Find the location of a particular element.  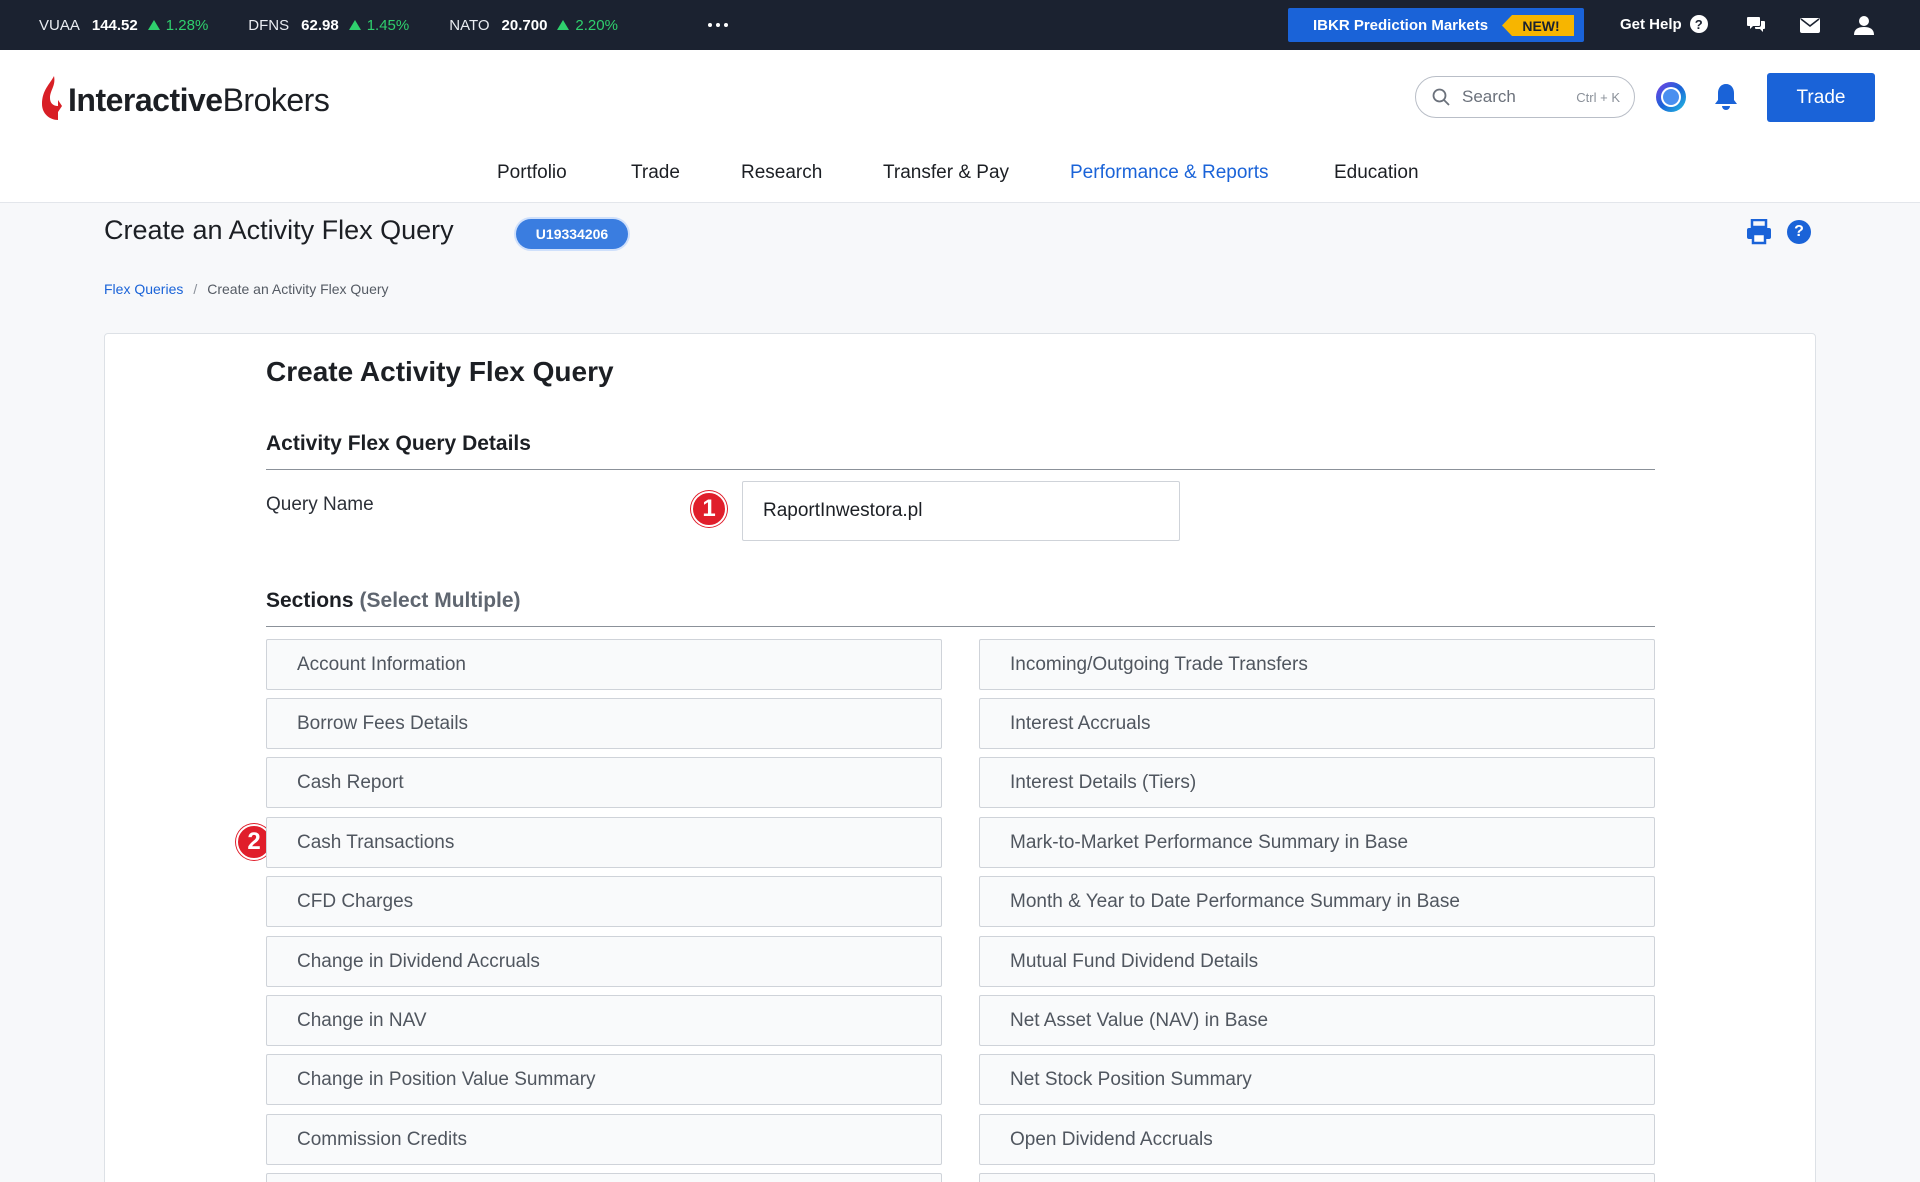

breadcrumb-flex-queries: Flex Queries is located at coordinates (143, 289).